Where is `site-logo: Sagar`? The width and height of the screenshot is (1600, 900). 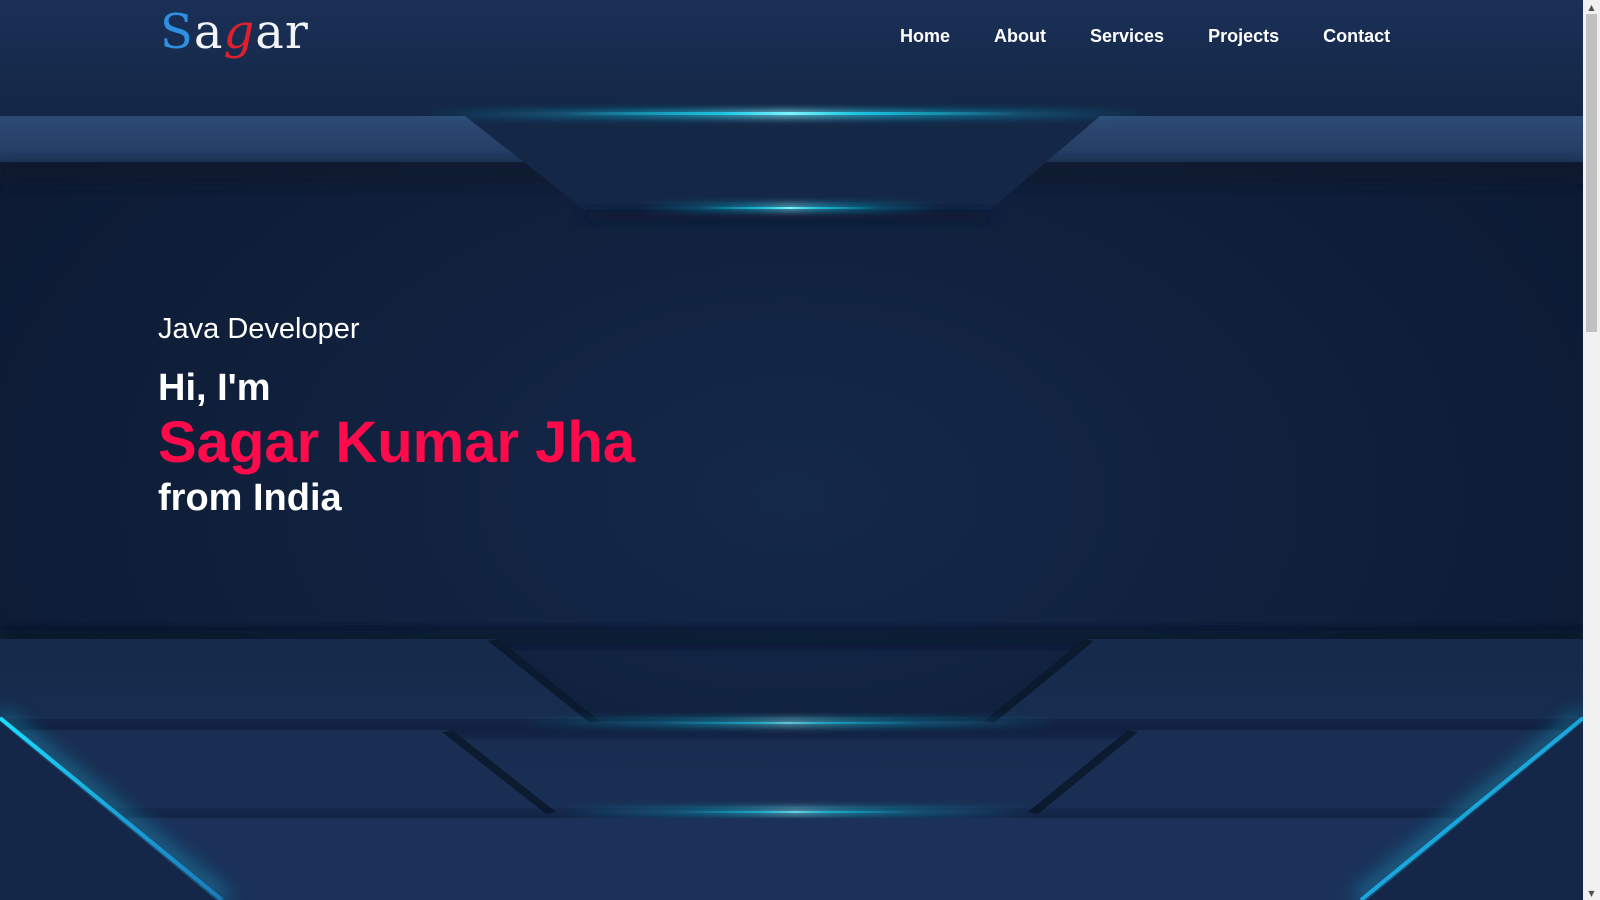
site-logo: Sagar is located at coordinates (234, 34).